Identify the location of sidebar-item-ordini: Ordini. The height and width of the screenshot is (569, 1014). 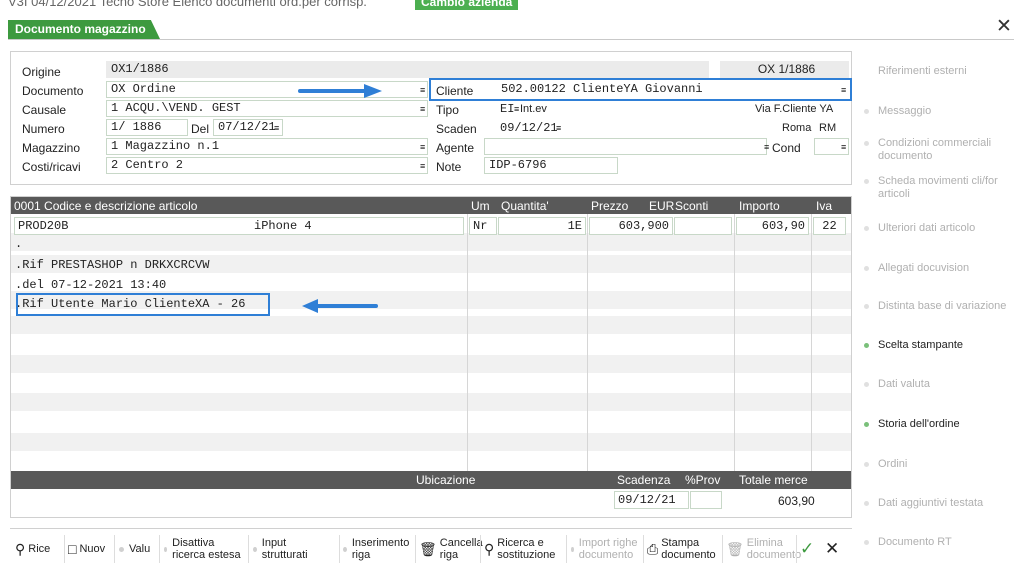
(936, 464).